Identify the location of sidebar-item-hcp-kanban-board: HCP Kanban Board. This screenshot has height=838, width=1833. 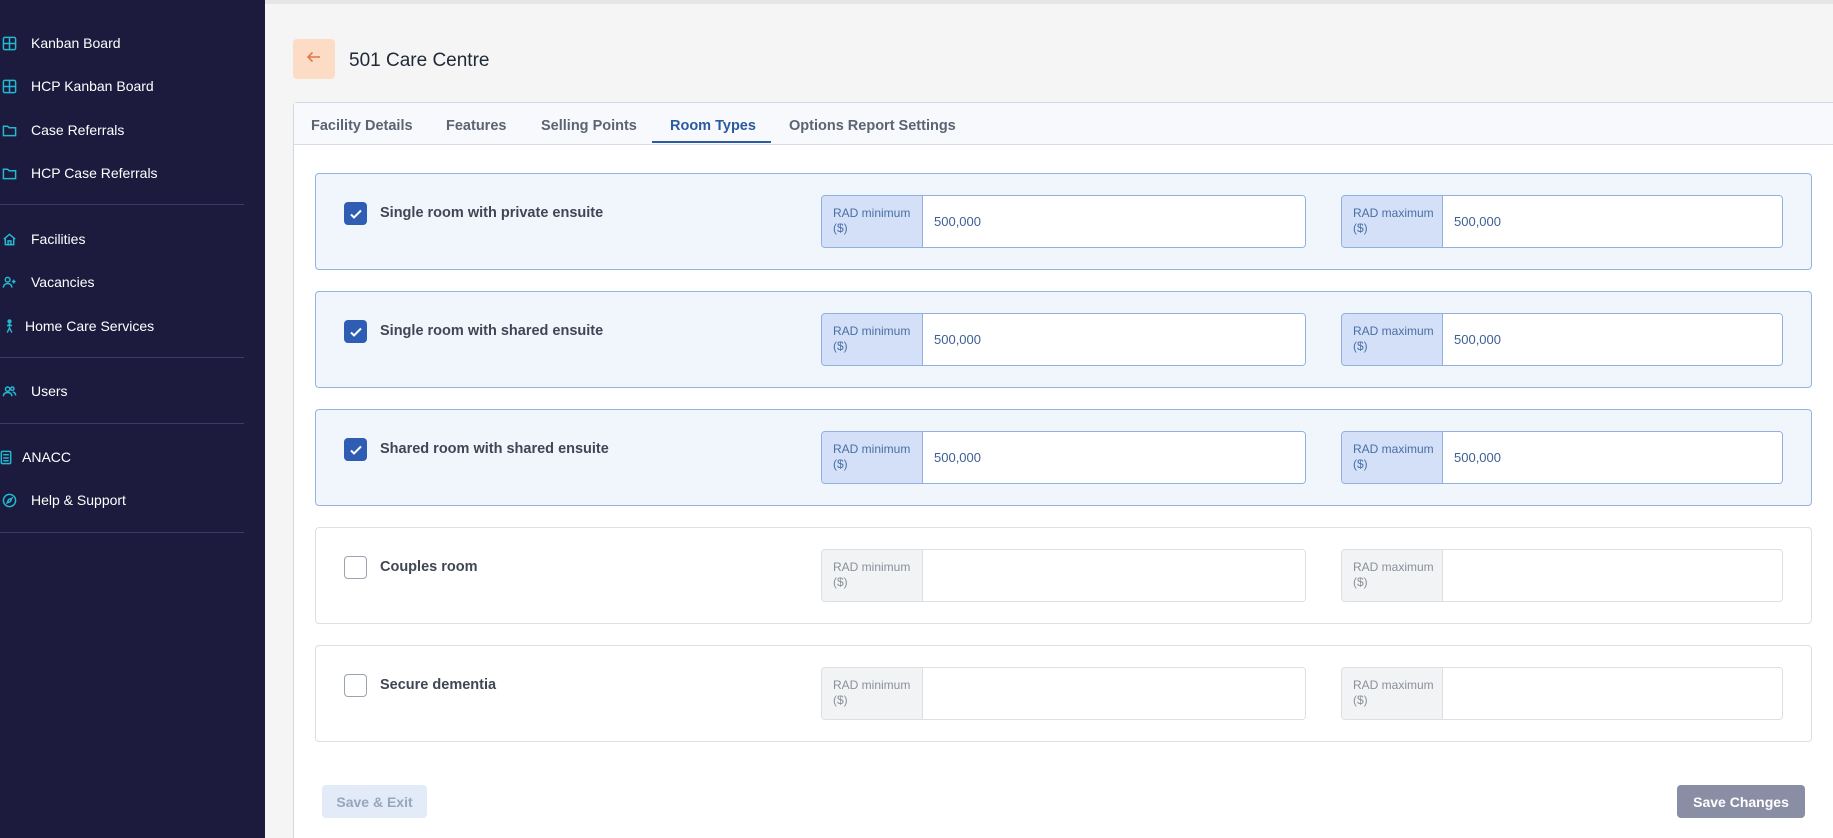
(77, 86).